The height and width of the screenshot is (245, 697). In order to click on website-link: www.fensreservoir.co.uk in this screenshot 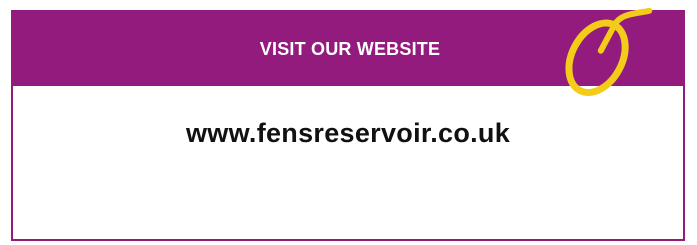, I will do `click(348, 133)`.